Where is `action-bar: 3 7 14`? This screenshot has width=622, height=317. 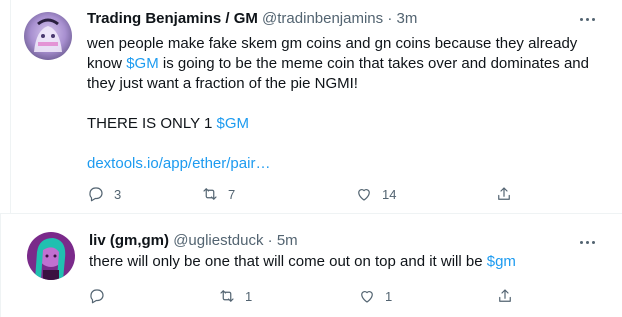 action-bar: 3 7 14 is located at coordinates (307, 194).